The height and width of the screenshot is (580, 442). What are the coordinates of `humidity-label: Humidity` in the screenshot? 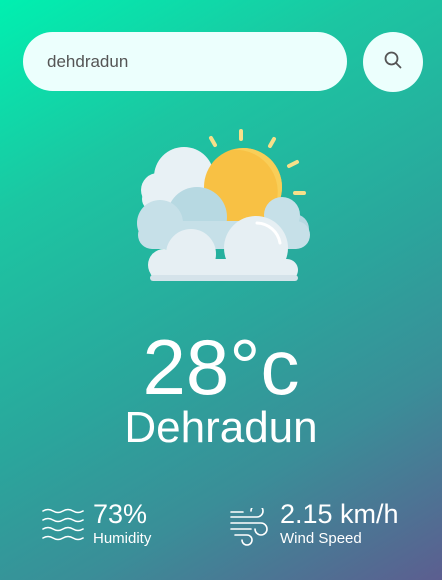 It's located at (122, 538).